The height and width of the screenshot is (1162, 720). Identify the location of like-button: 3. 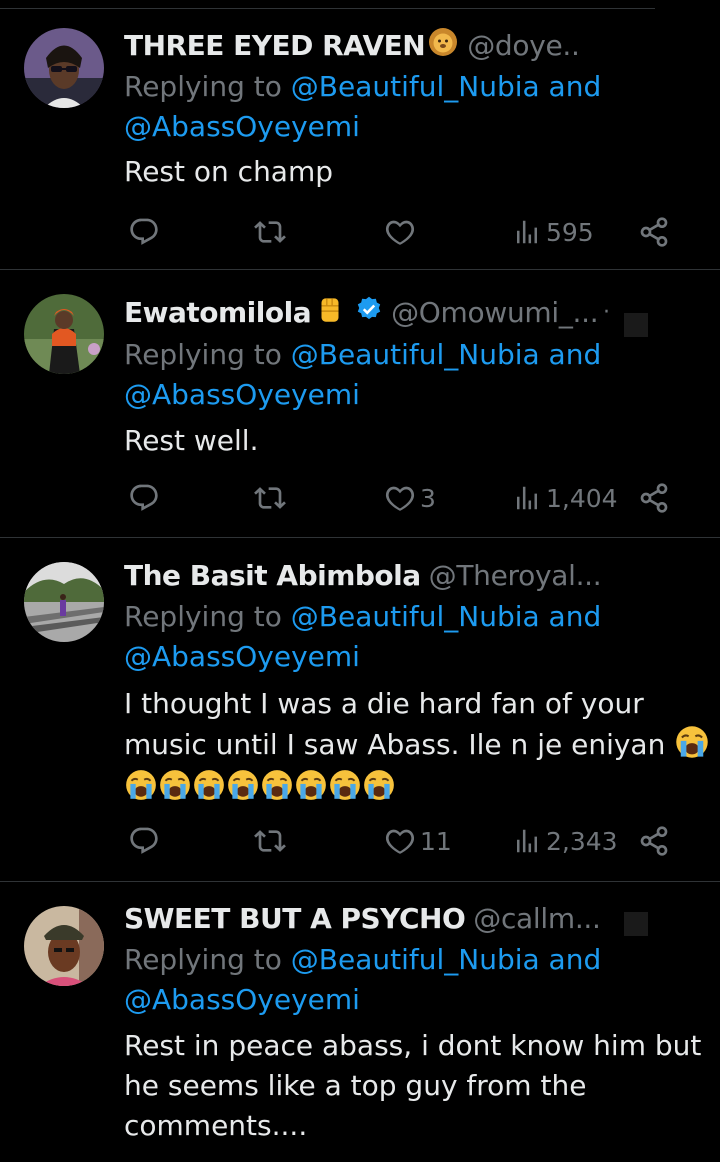
(410, 498).